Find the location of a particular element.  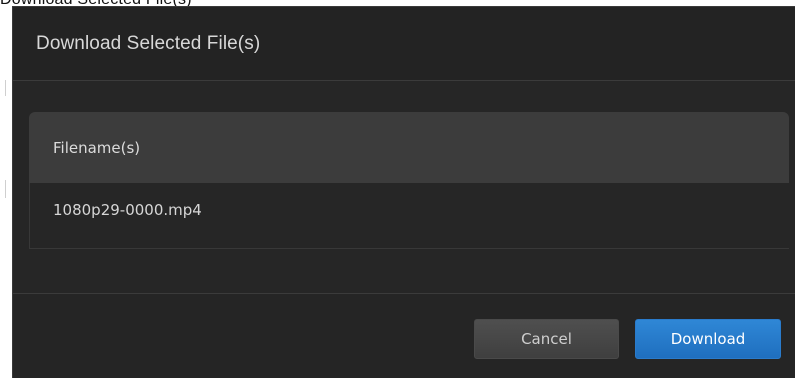

column-header-filename: Filename(s) is located at coordinates (97, 147).